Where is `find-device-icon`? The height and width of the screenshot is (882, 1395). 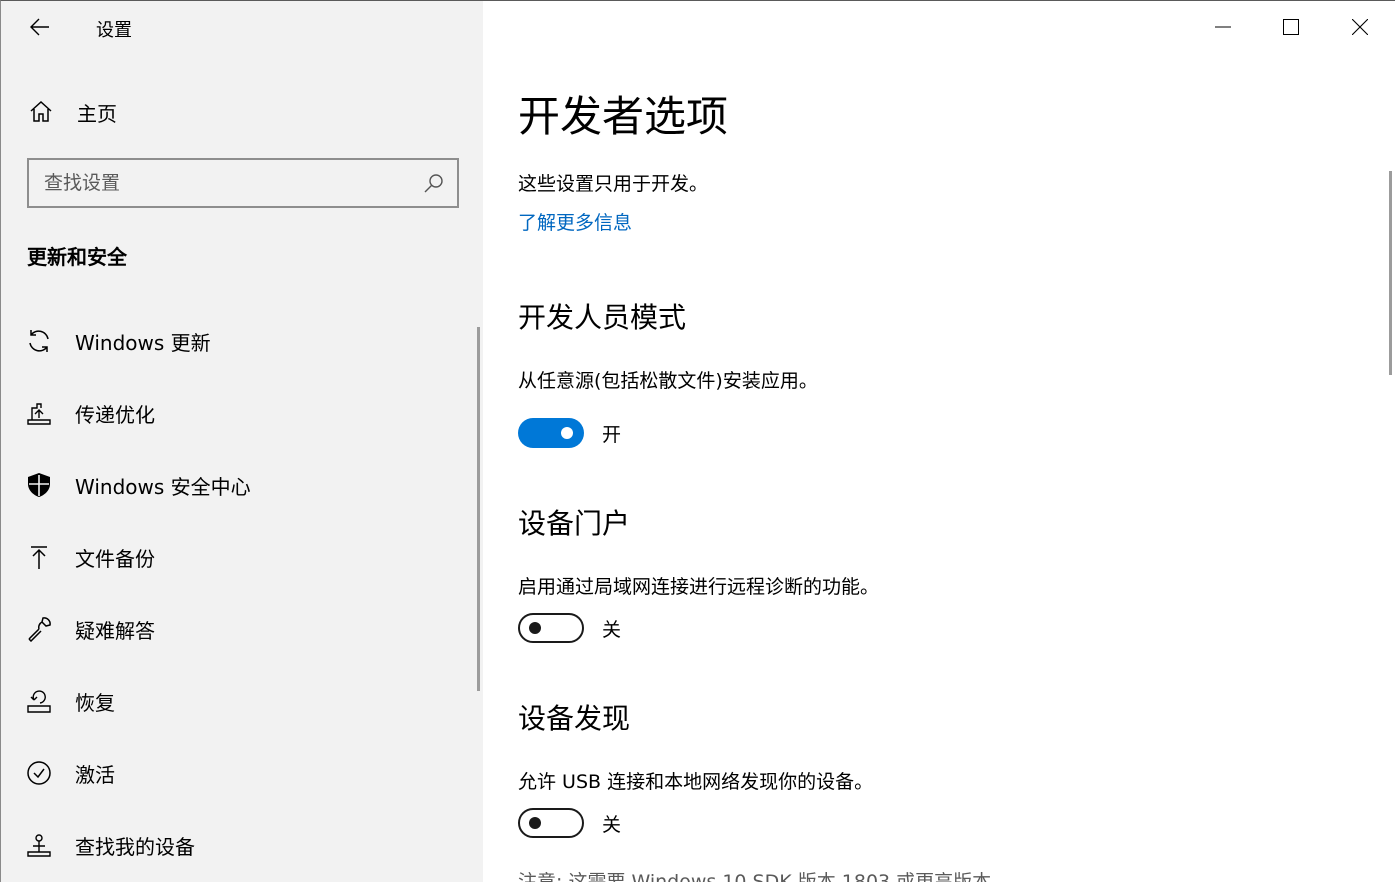 find-device-icon is located at coordinates (39, 845).